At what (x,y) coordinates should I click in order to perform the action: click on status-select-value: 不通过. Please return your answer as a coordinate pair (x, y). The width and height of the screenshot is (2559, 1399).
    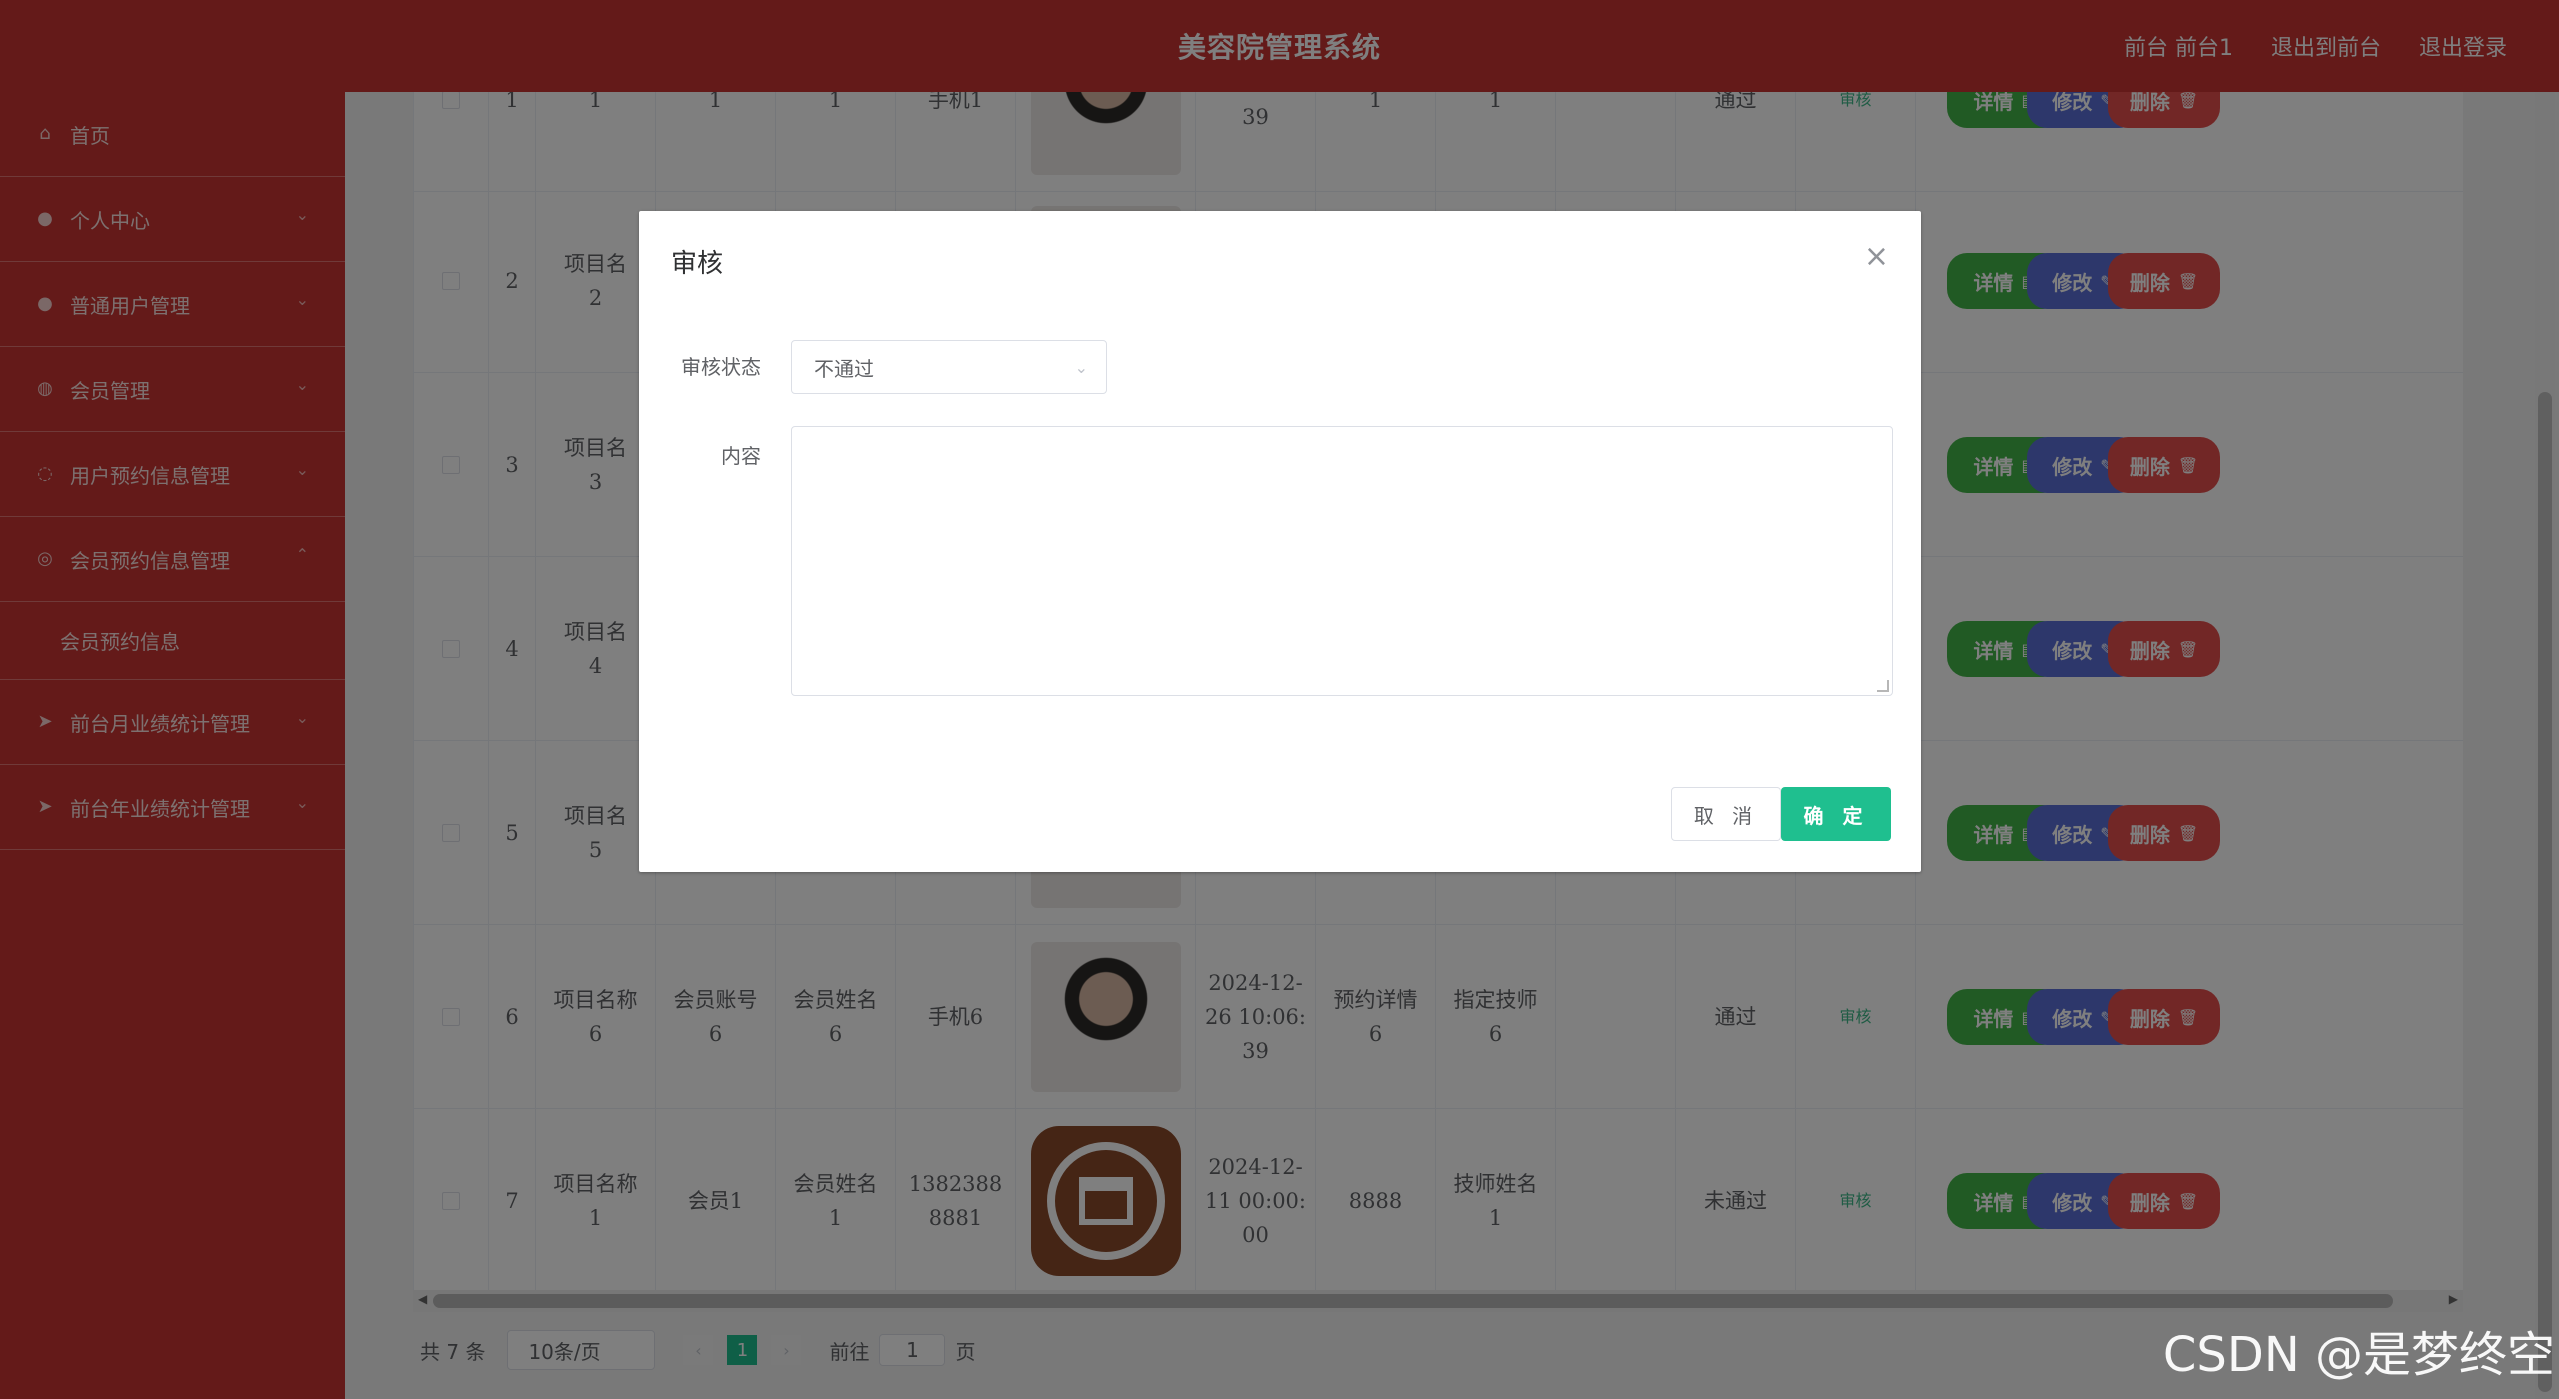
    Looking at the image, I should click on (844, 368).